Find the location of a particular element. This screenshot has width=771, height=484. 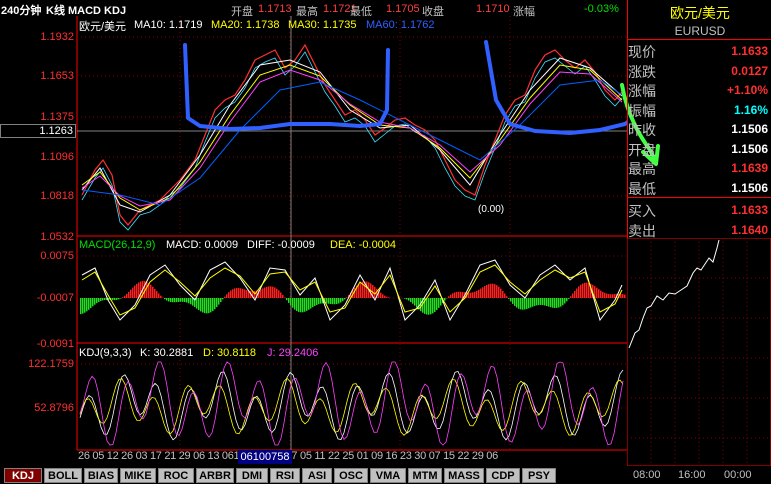

tab-dmi: DMI is located at coordinates (252, 475).